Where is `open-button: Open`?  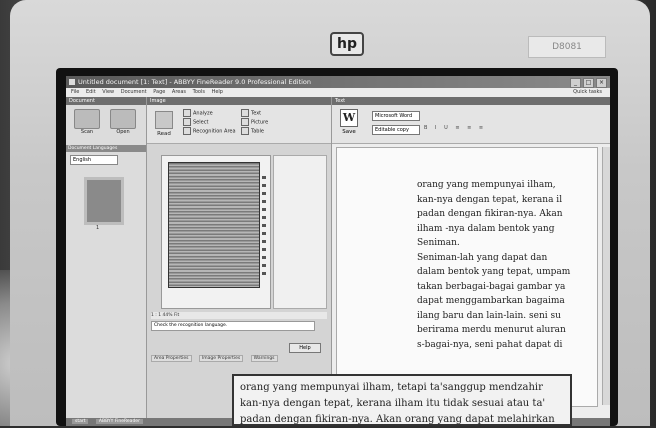
open-button: Open is located at coordinates (123, 122).